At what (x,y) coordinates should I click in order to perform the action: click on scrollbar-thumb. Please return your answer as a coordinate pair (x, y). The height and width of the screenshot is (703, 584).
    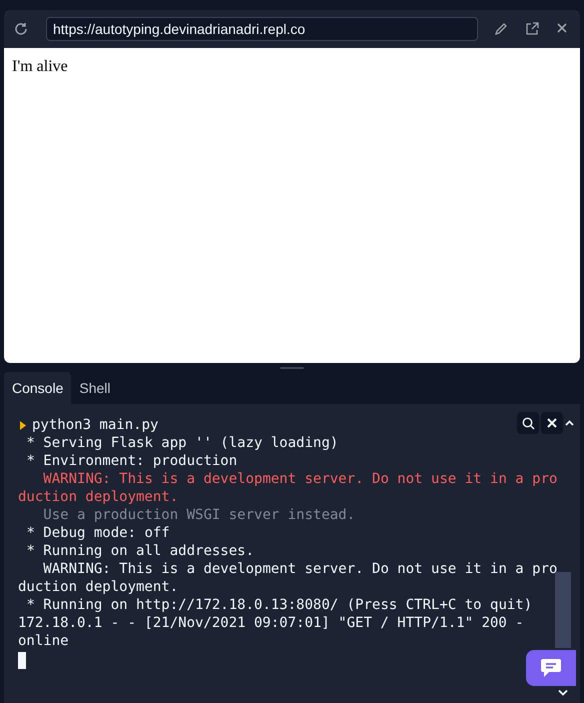
    Looking at the image, I should click on (563, 610).